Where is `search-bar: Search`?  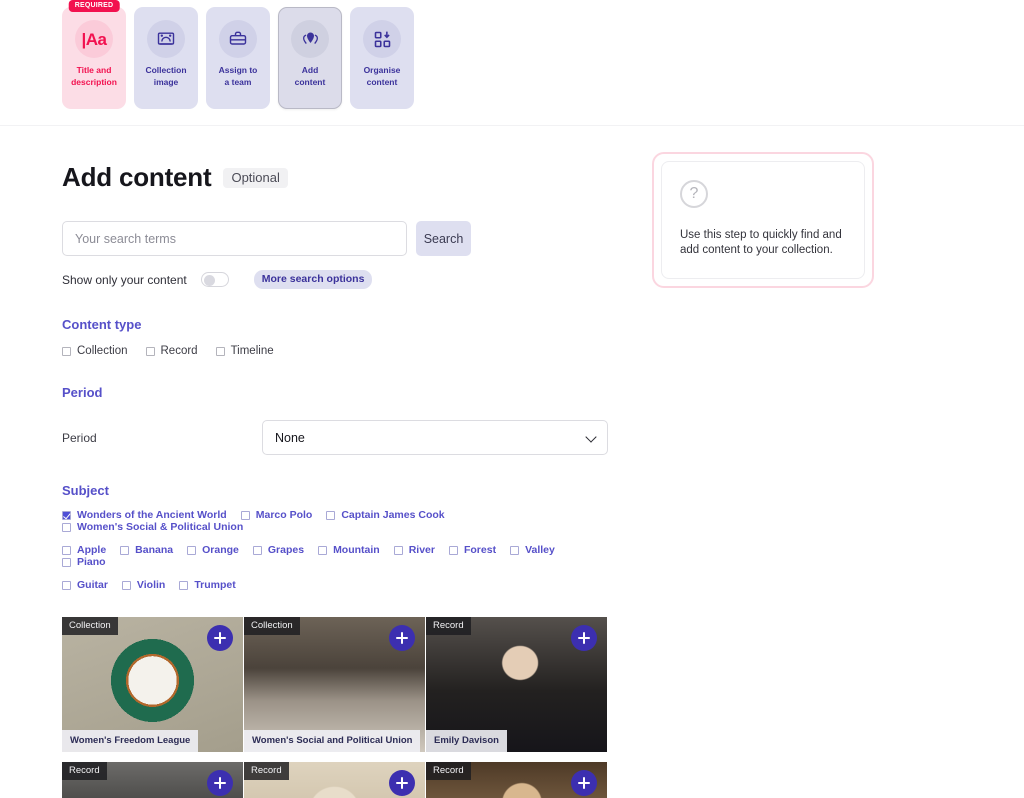
search-bar: Search is located at coordinates (341, 238).